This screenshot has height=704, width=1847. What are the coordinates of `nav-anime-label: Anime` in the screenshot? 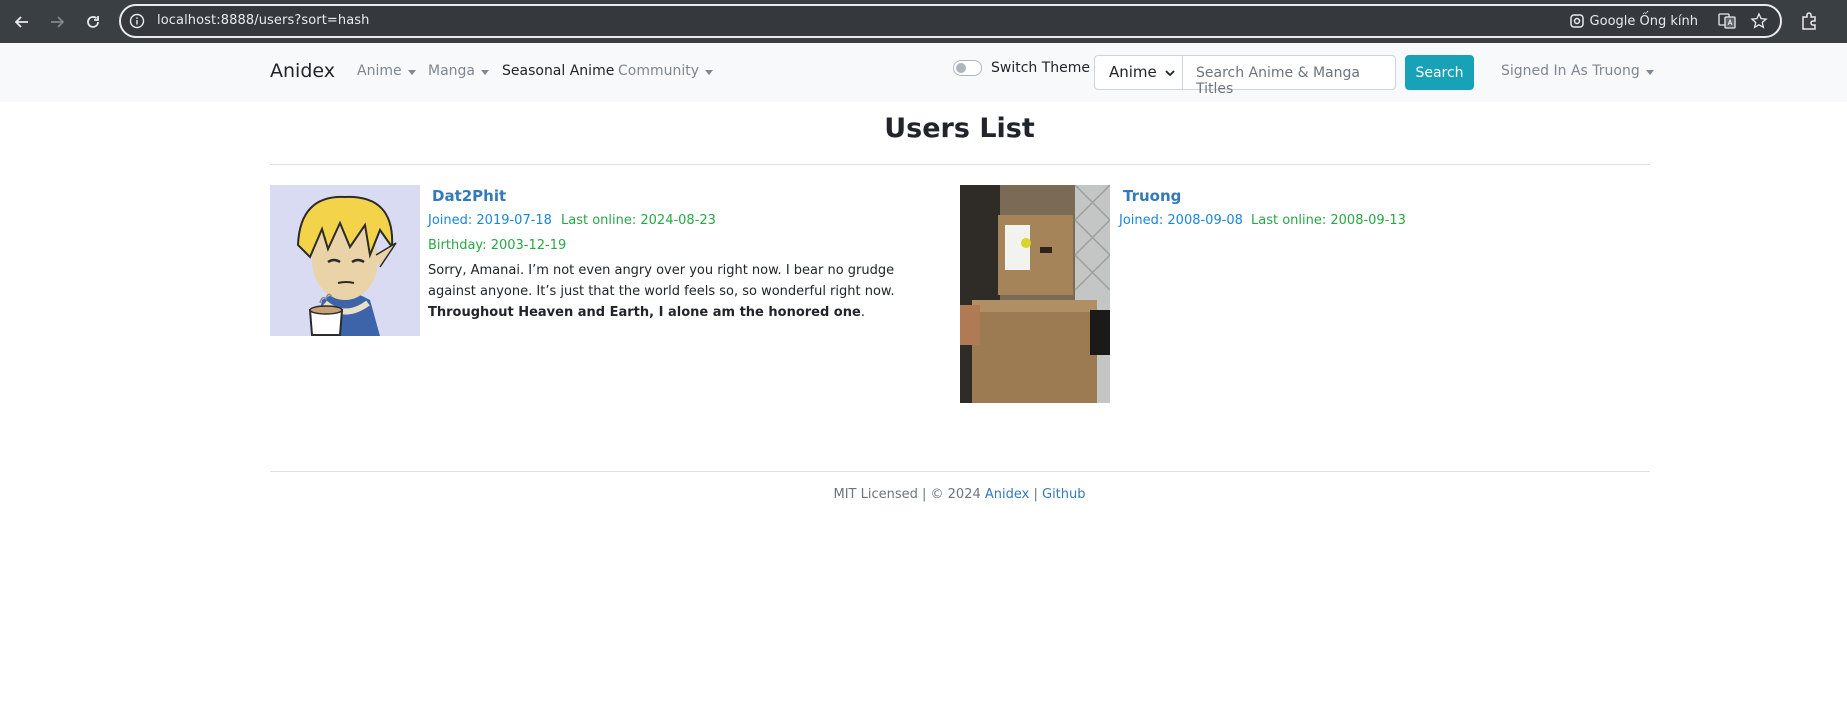 It's located at (379, 71).